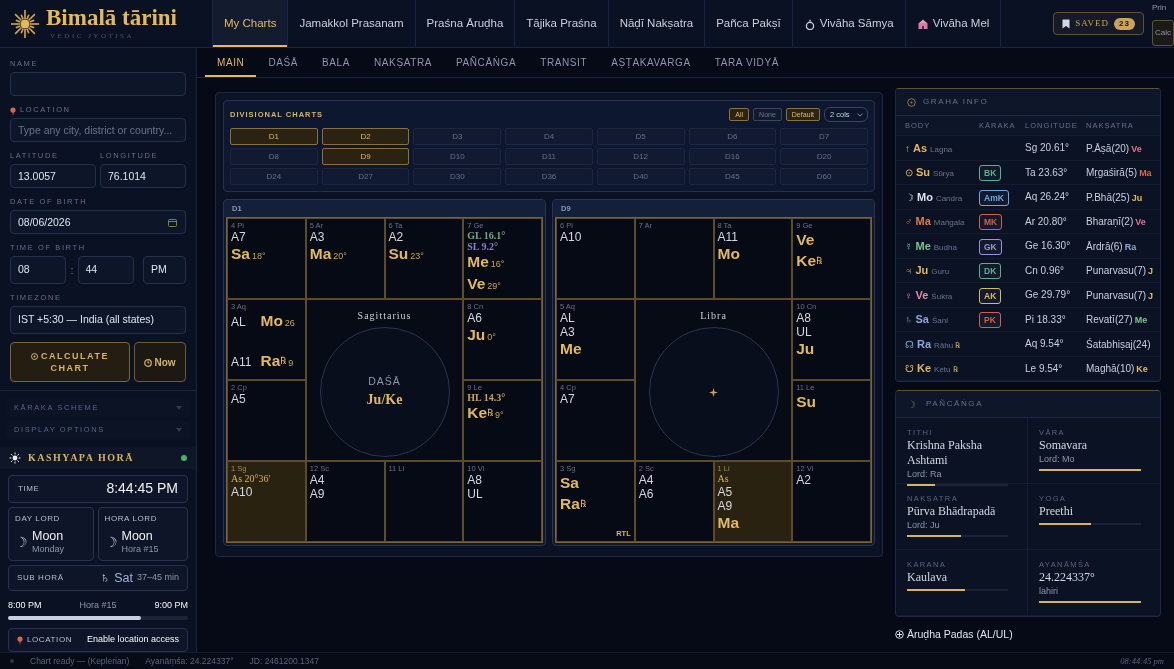 The image size is (1174, 669). What do you see at coordinates (824, 156) in the screenshot?
I see `chart-option: D20` at bounding box center [824, 156].